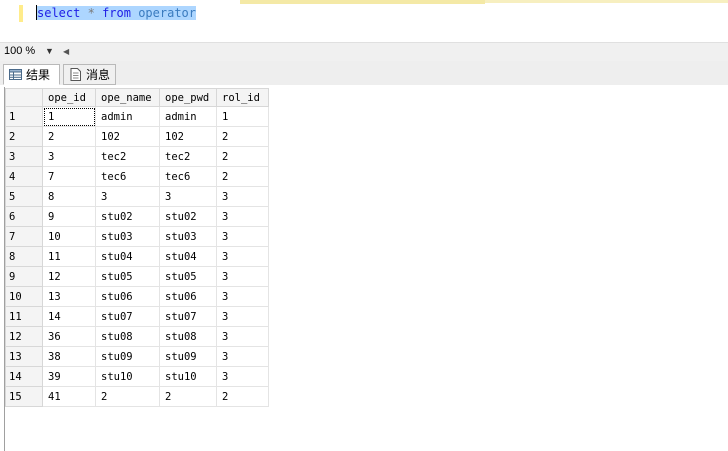 This screenshot has height=451, width=728. What do you see at coordinates (127, 296) in the screenshot?
I see `cell-ope-name: stu06` at bounding box center [127, 296].